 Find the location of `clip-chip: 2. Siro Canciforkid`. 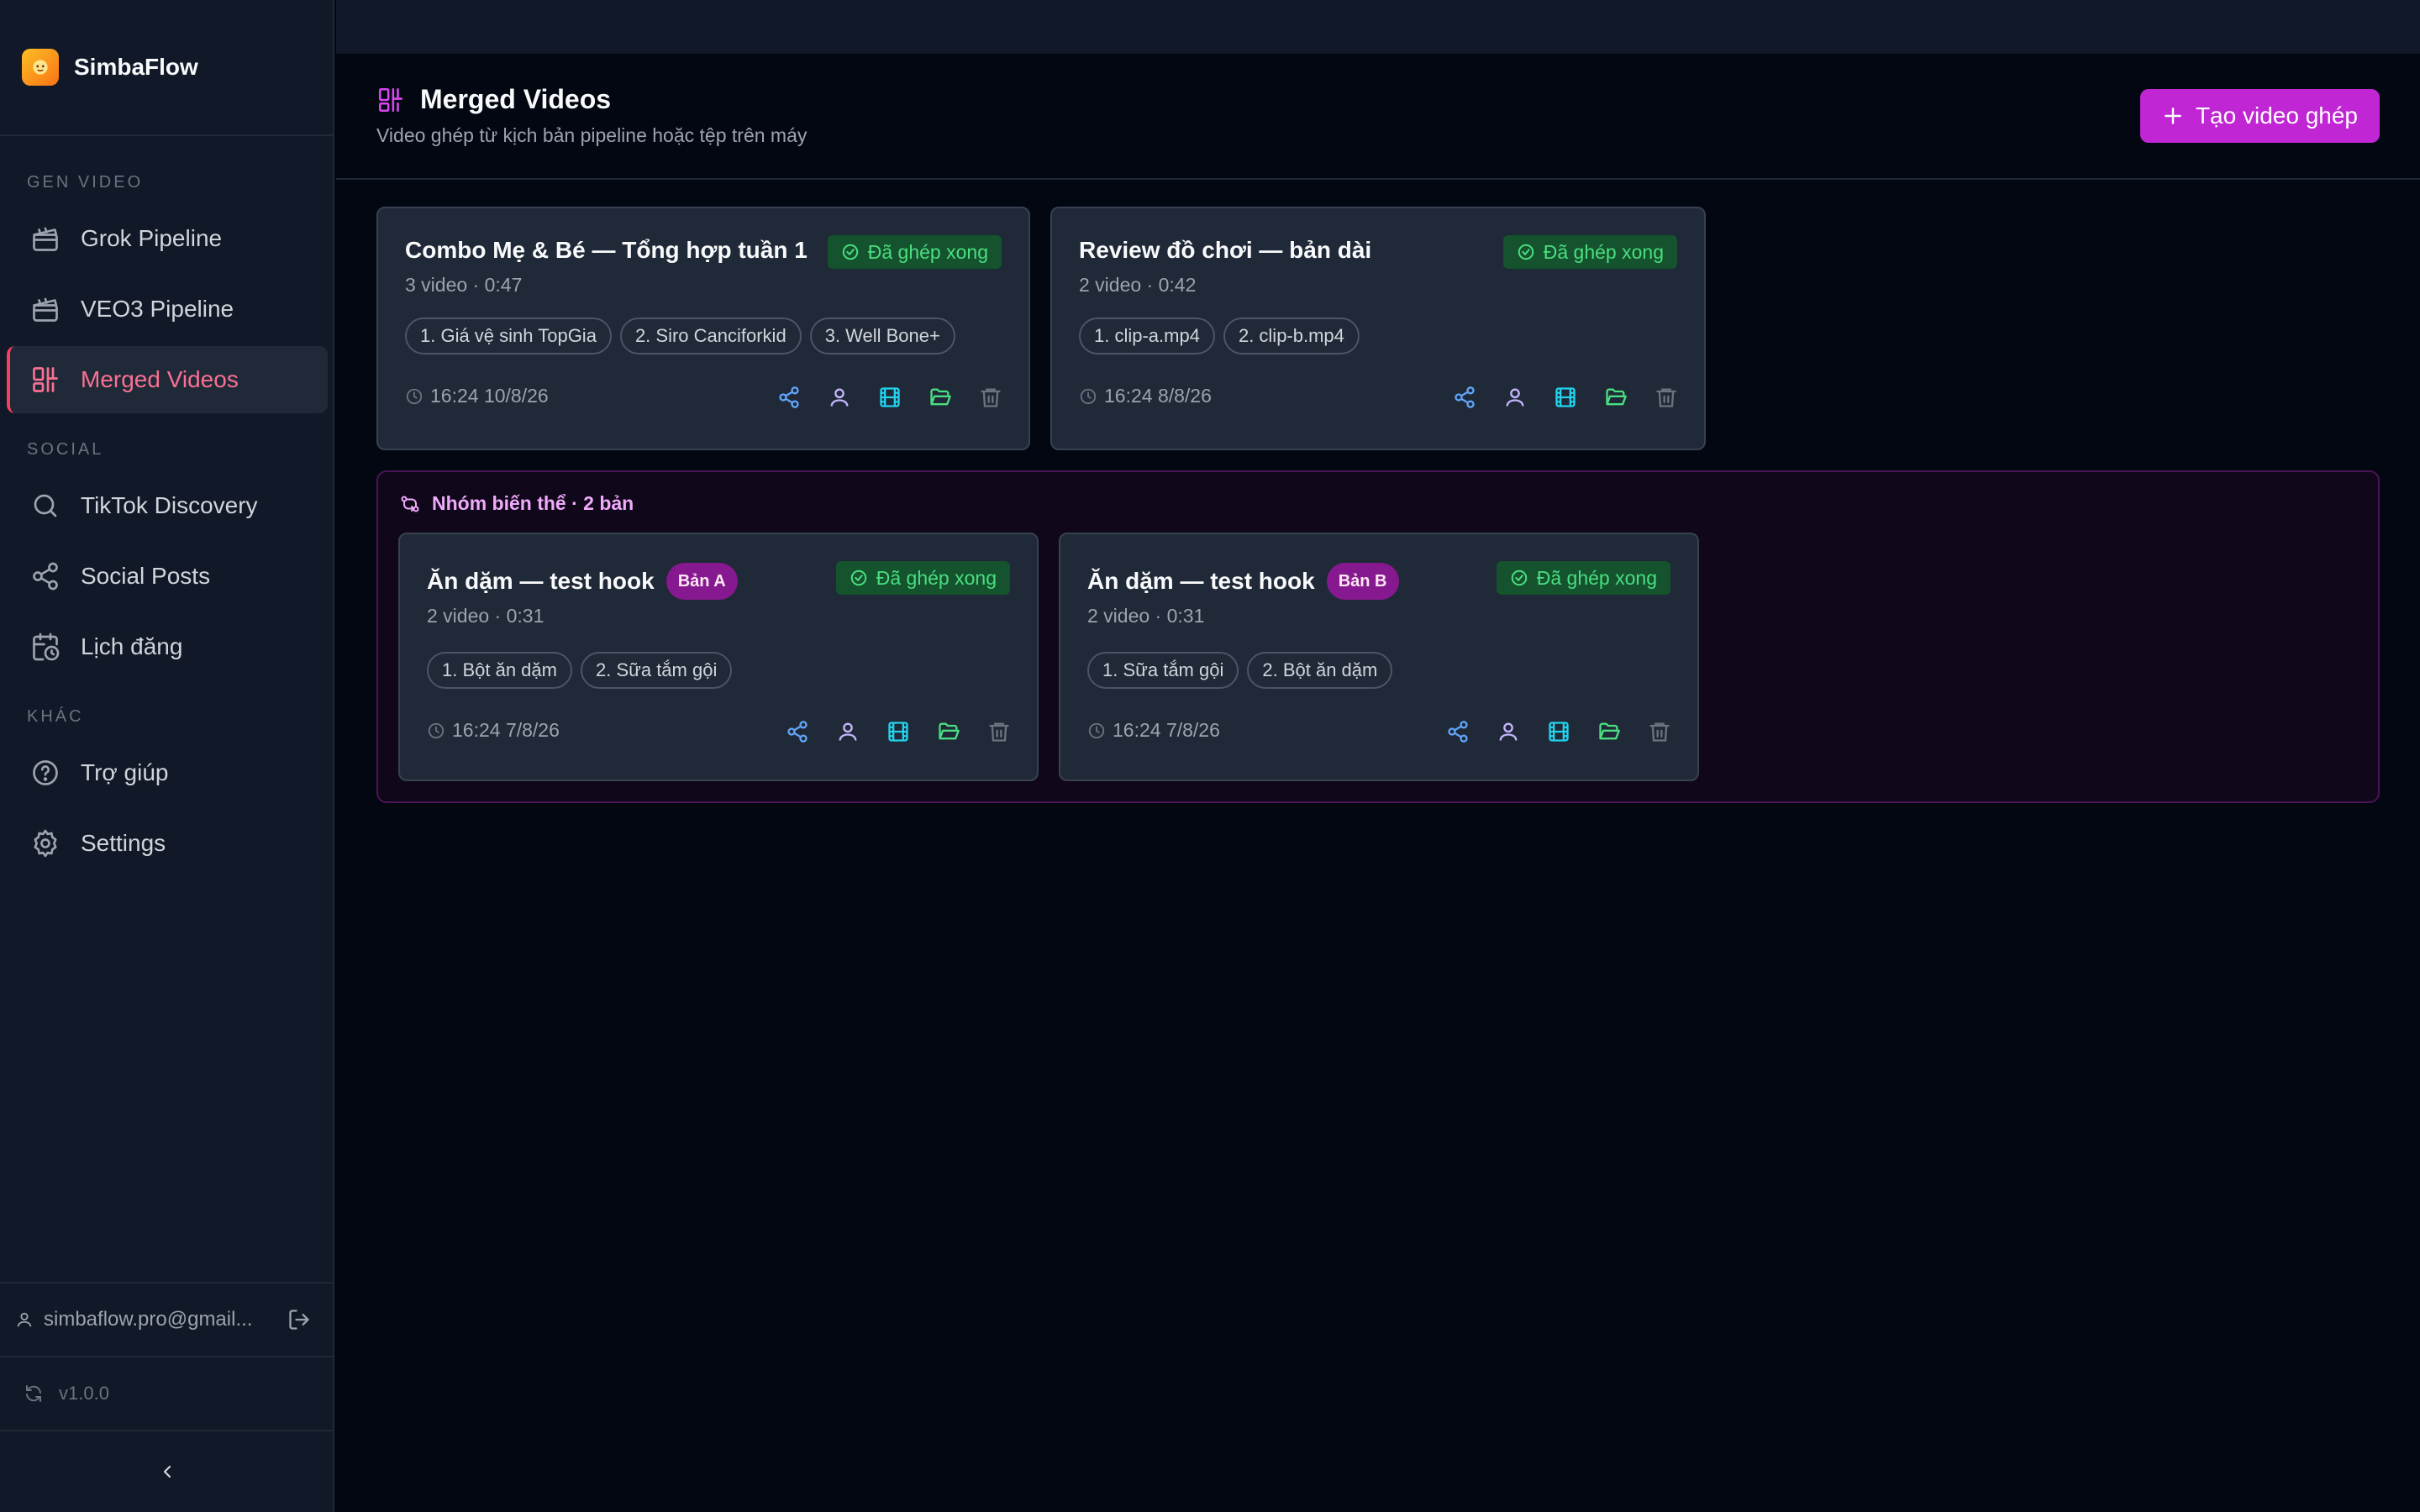

clip-chip: 2. Siro Canciforkid is located at coordinates (710, 336).